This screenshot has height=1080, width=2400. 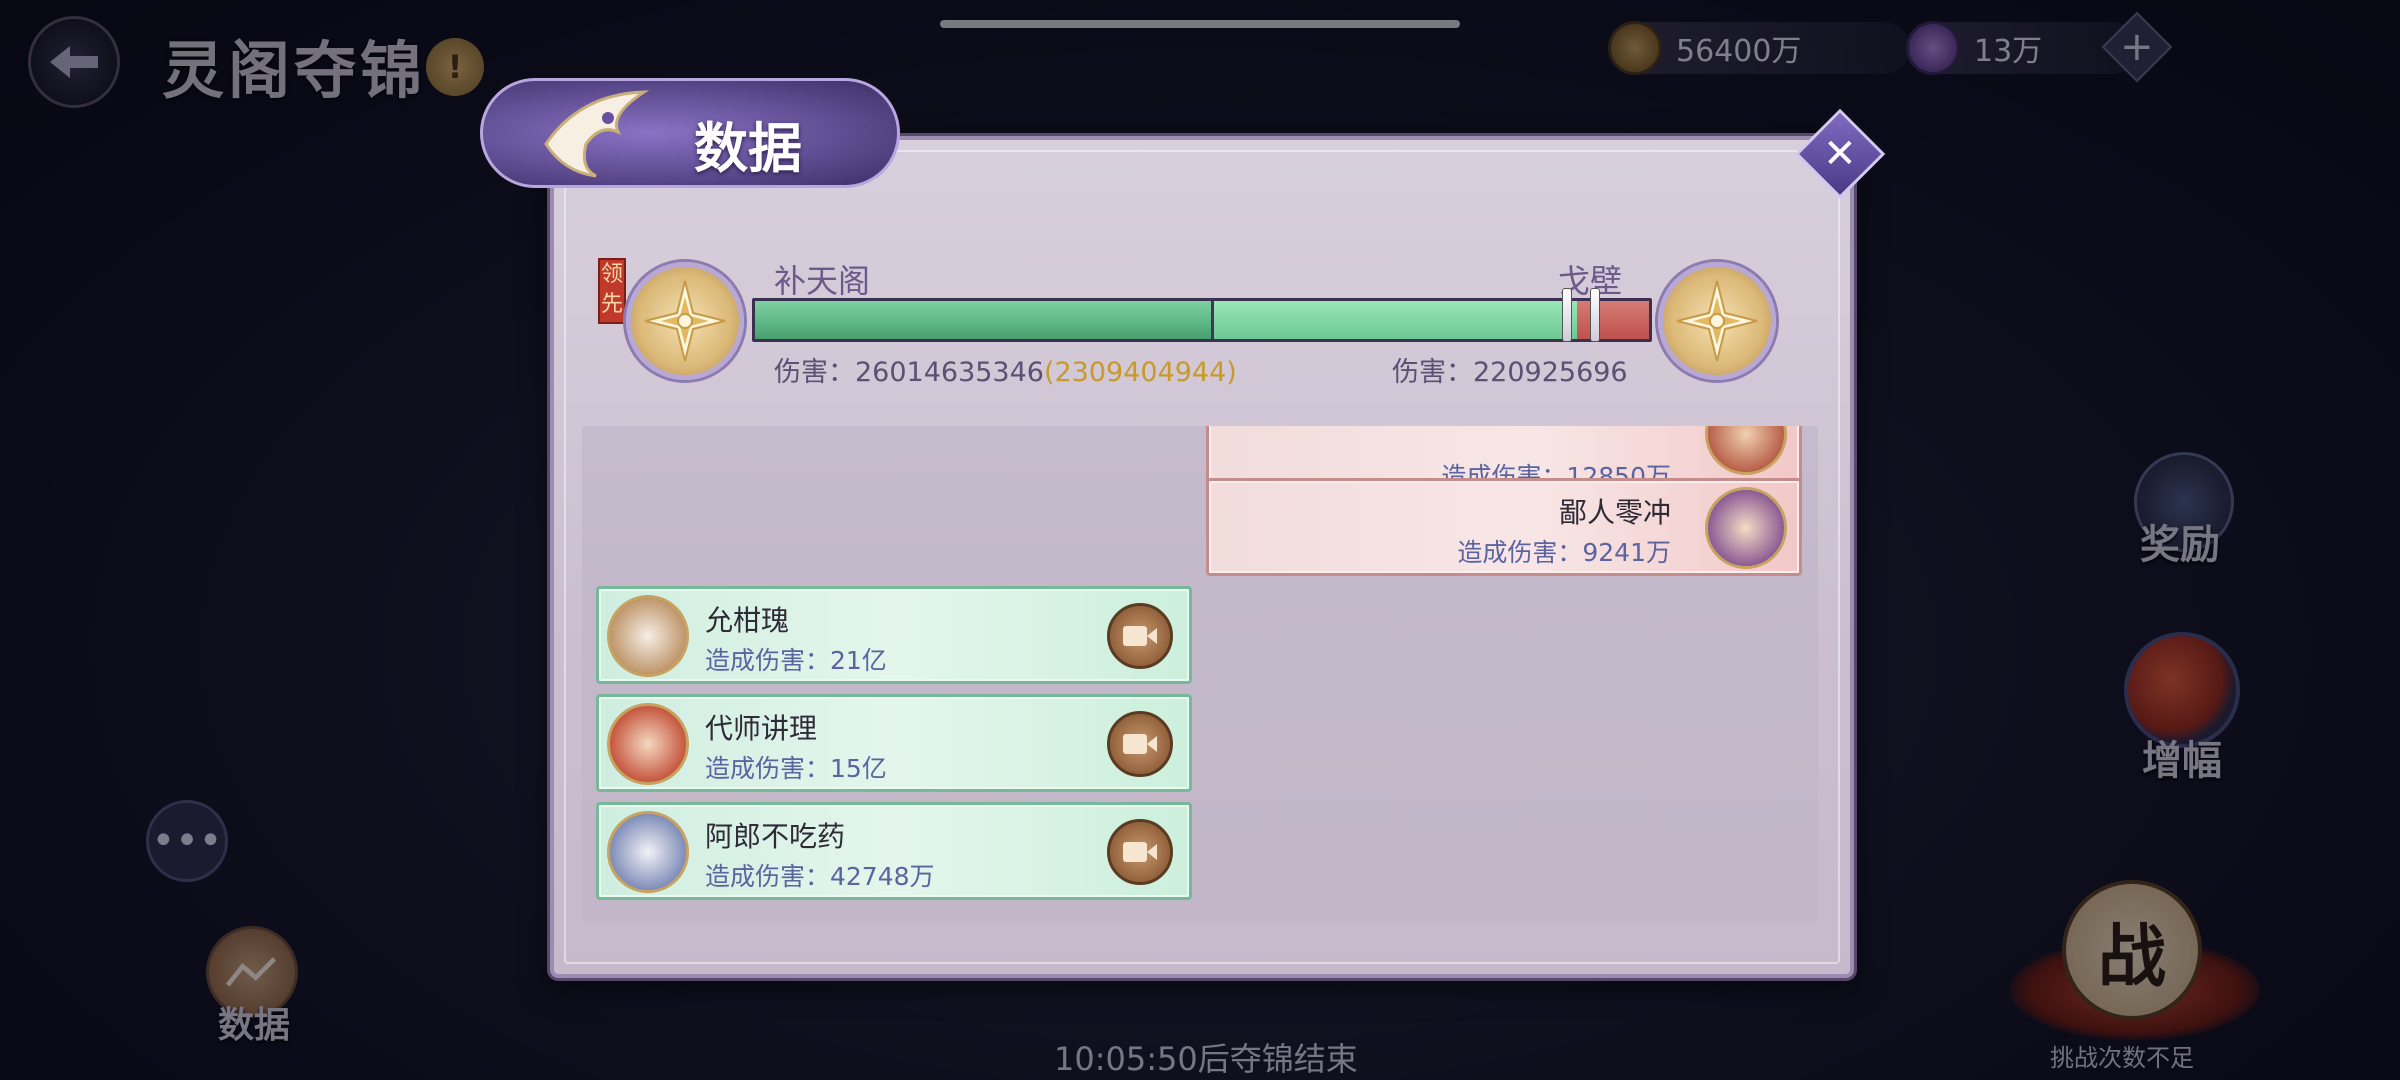 What do you see at coordinates (820, 876) in the screenshot?
I see `player-damage: 造成伤害：42748万` at bounding box center [820, 876].